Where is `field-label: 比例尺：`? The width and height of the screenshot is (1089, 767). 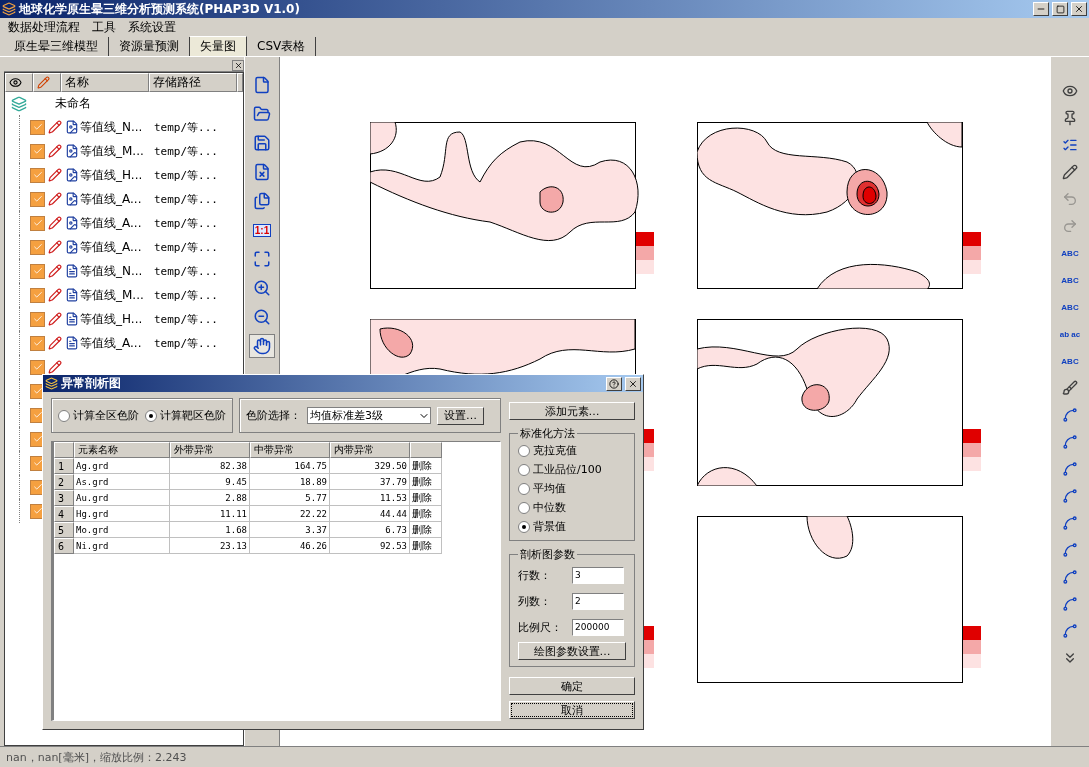
field-label: 比例尺： is located at coordinates (540, 627).